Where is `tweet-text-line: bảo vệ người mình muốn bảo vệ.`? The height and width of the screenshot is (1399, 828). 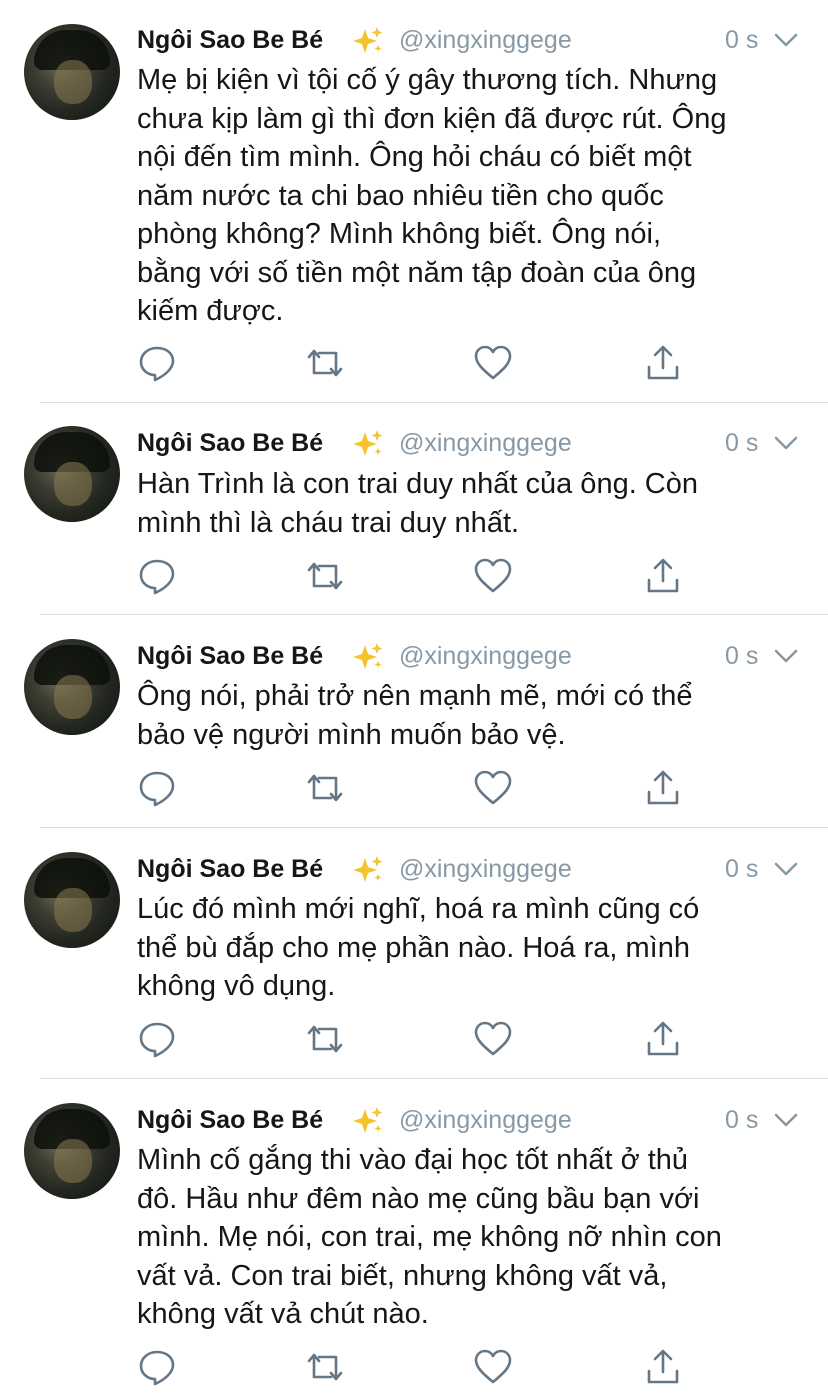 tweet-text-line: bảo vệ người mình muốn bảo vệ. is located at coordinates (351, 734).